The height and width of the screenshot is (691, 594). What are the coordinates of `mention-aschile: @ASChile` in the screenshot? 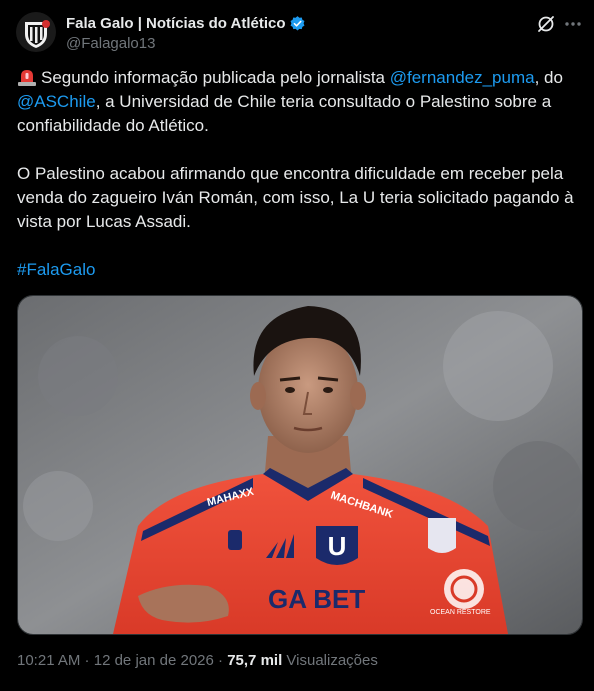 It's located at (56, 101).